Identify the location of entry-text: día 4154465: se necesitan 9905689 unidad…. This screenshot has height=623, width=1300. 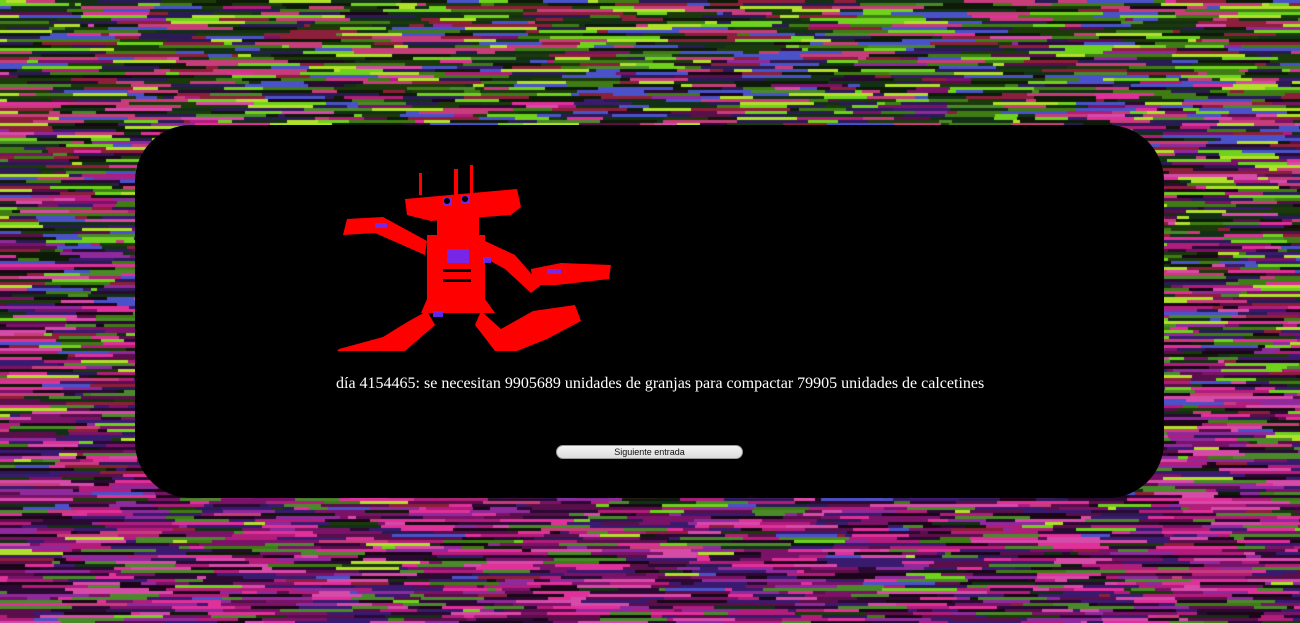
(660, 383).